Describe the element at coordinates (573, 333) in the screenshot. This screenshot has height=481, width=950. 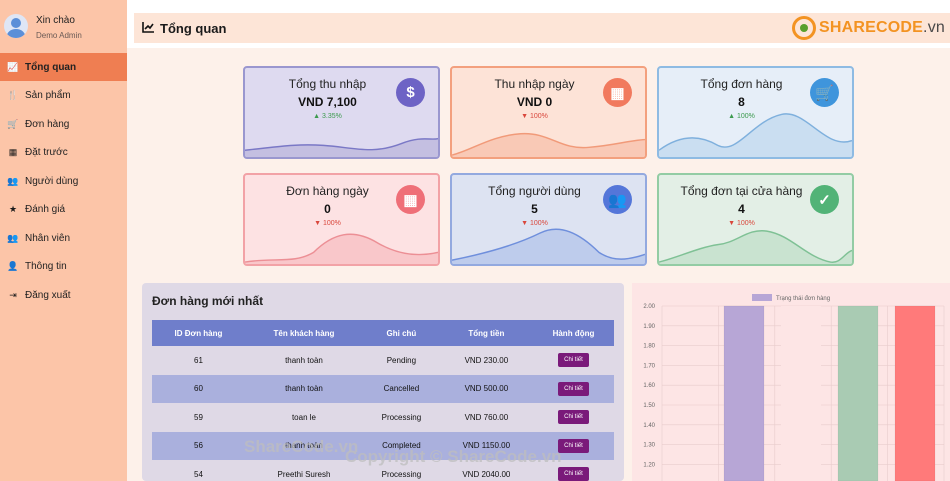
I see `column-header: Hành động` at that location.